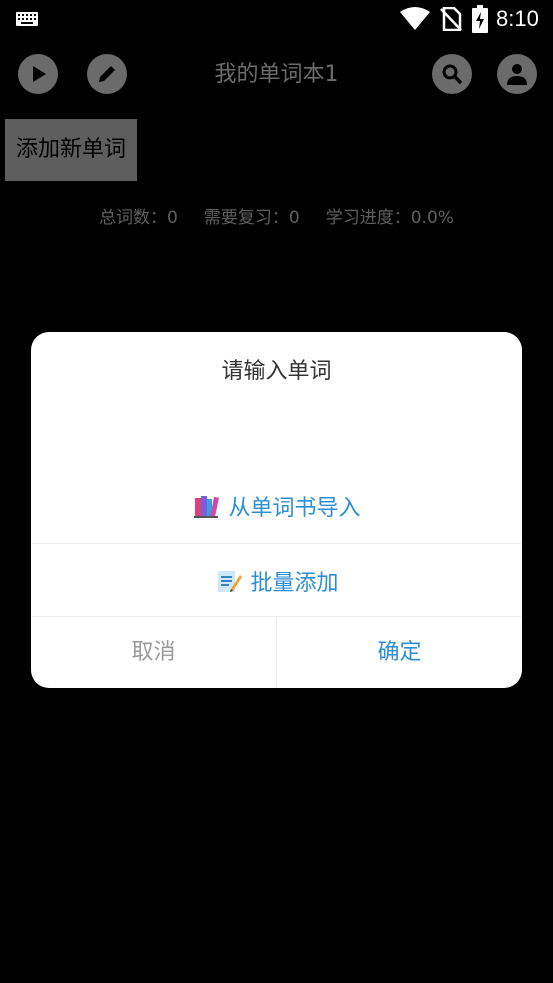  What do you see at coordinates (207, 507) in the screenshot?
I see `books-icon` at bounding box center [207, 507].